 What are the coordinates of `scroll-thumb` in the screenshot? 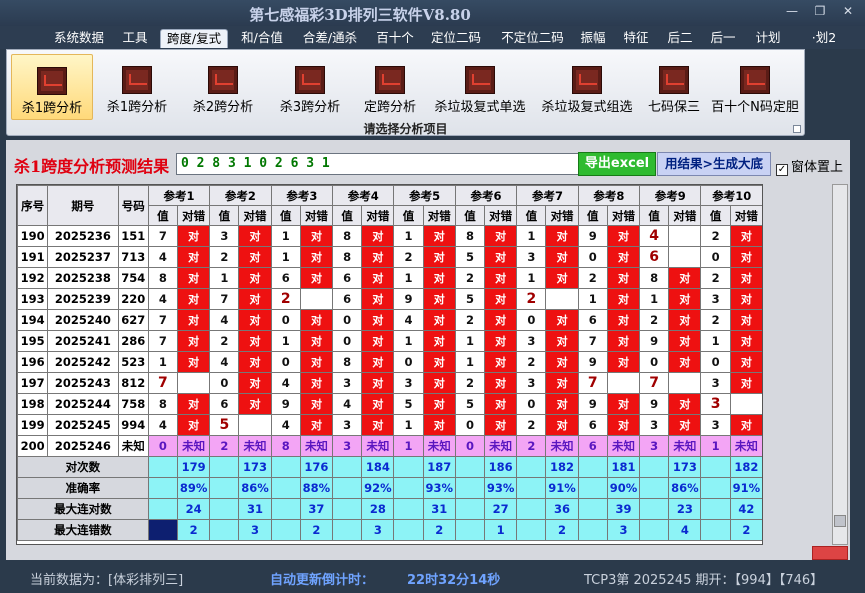 It's located at (840, 521).